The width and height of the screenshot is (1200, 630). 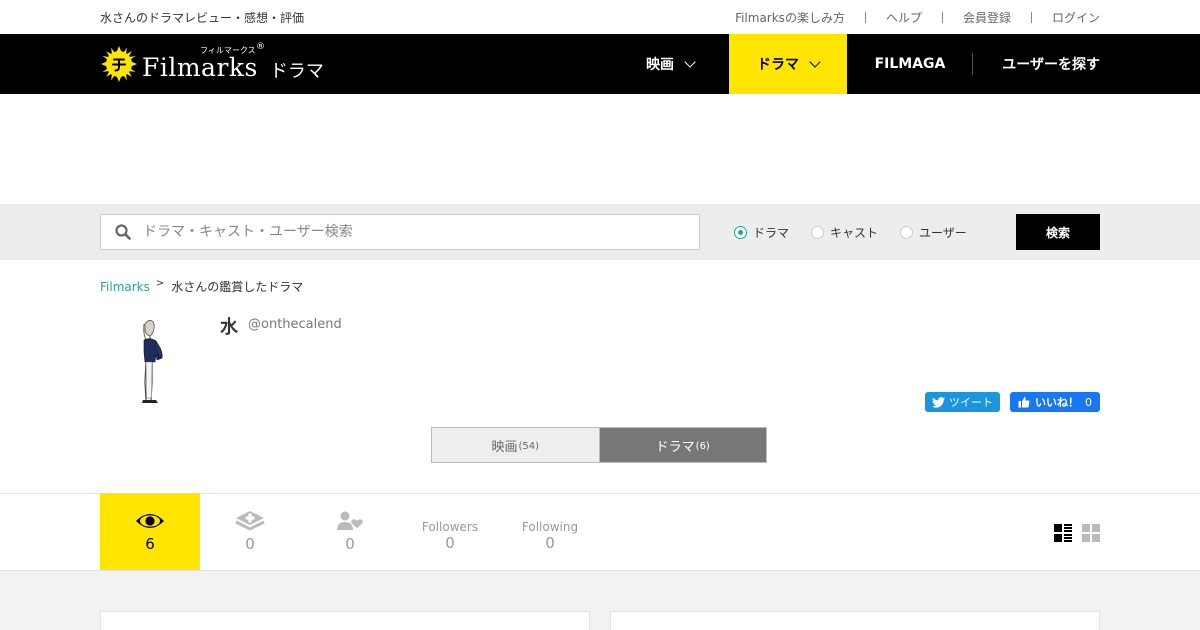 What do you see at coordinates (350, 544) in the screenshot?
I see `stat-fans-count: 0` at bounding box center [350, 544].